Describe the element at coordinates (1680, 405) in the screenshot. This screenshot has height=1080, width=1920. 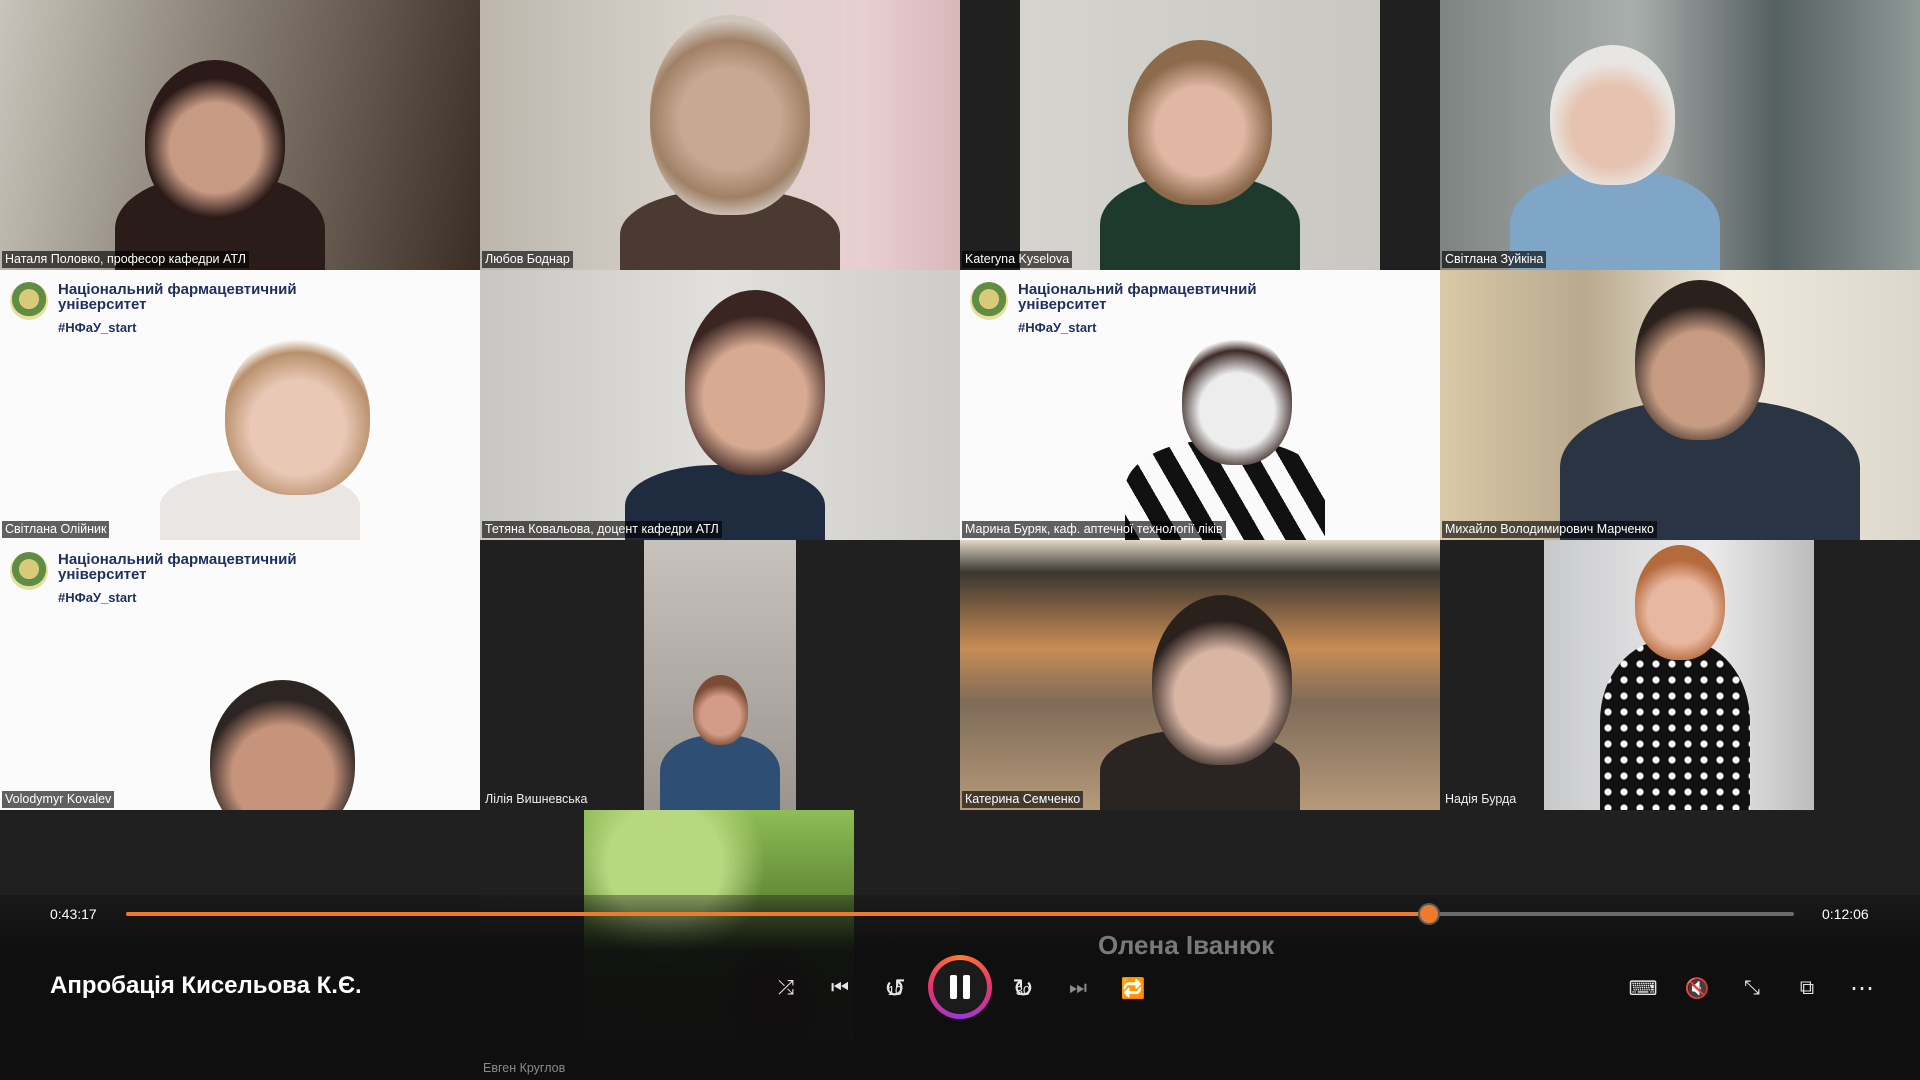
I see `participant-tile: Михайло Володимирович Марченко` at that location.